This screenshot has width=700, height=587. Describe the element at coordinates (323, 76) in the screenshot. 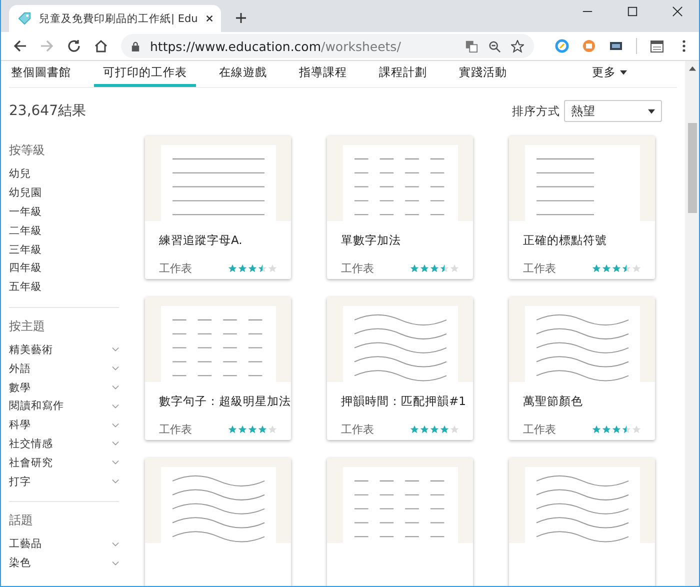

I see `nav-tab: 指導課程` at that location.